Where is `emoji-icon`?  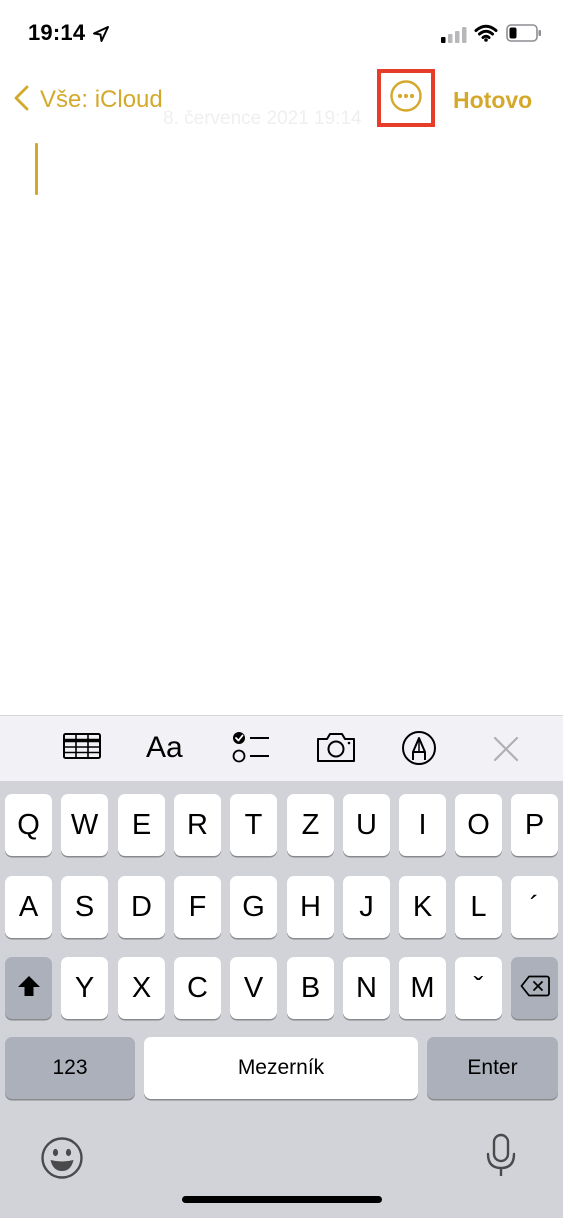
emoji-icon is located at coordinates (62, 1160).